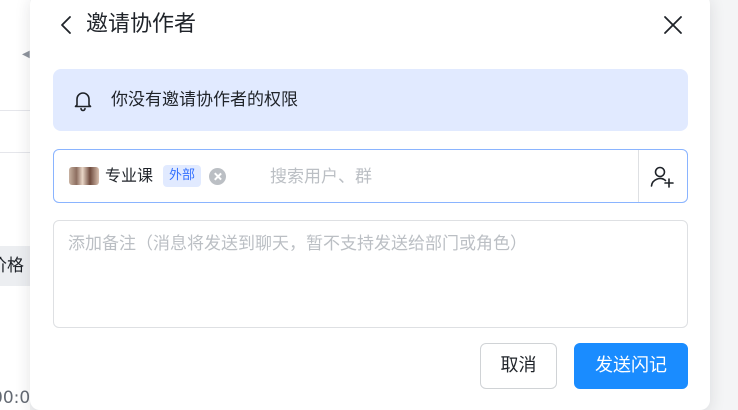  I want to click on bell-icon, so click(83, 102).